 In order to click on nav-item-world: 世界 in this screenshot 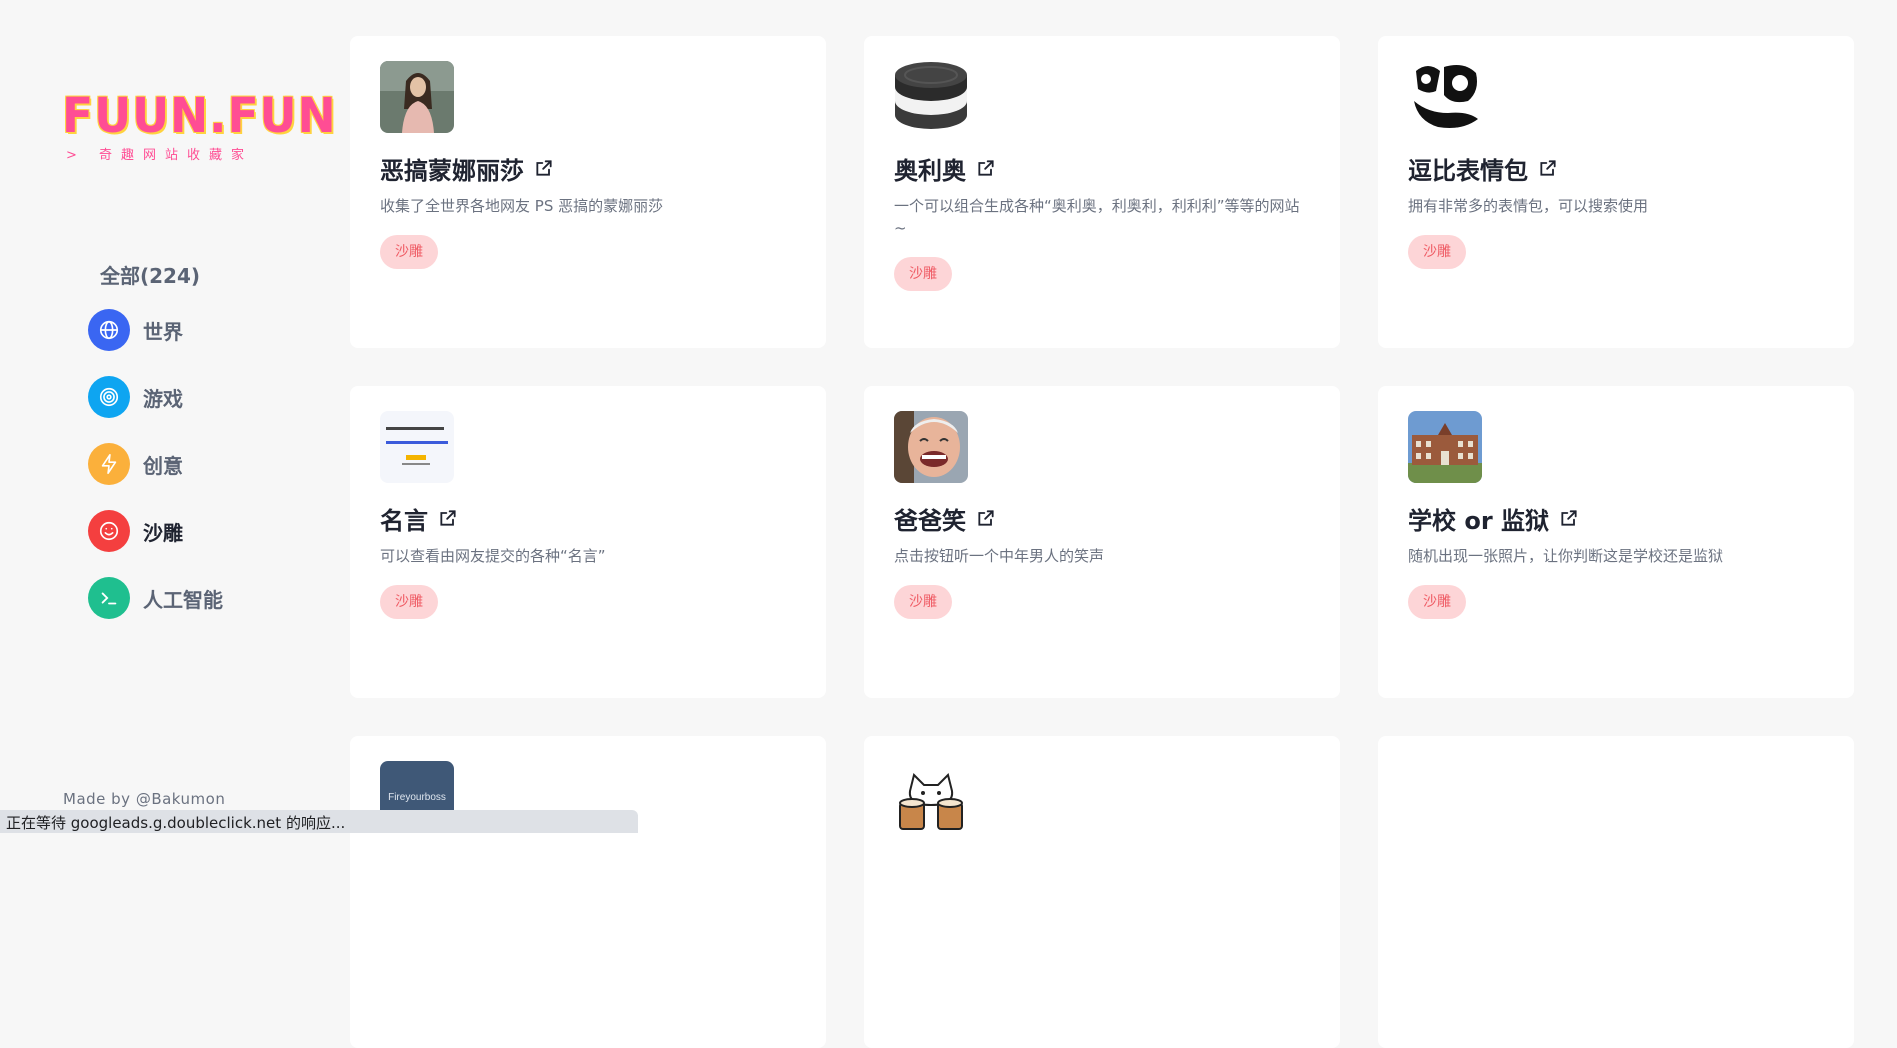, I will do `click(155, 330)`.